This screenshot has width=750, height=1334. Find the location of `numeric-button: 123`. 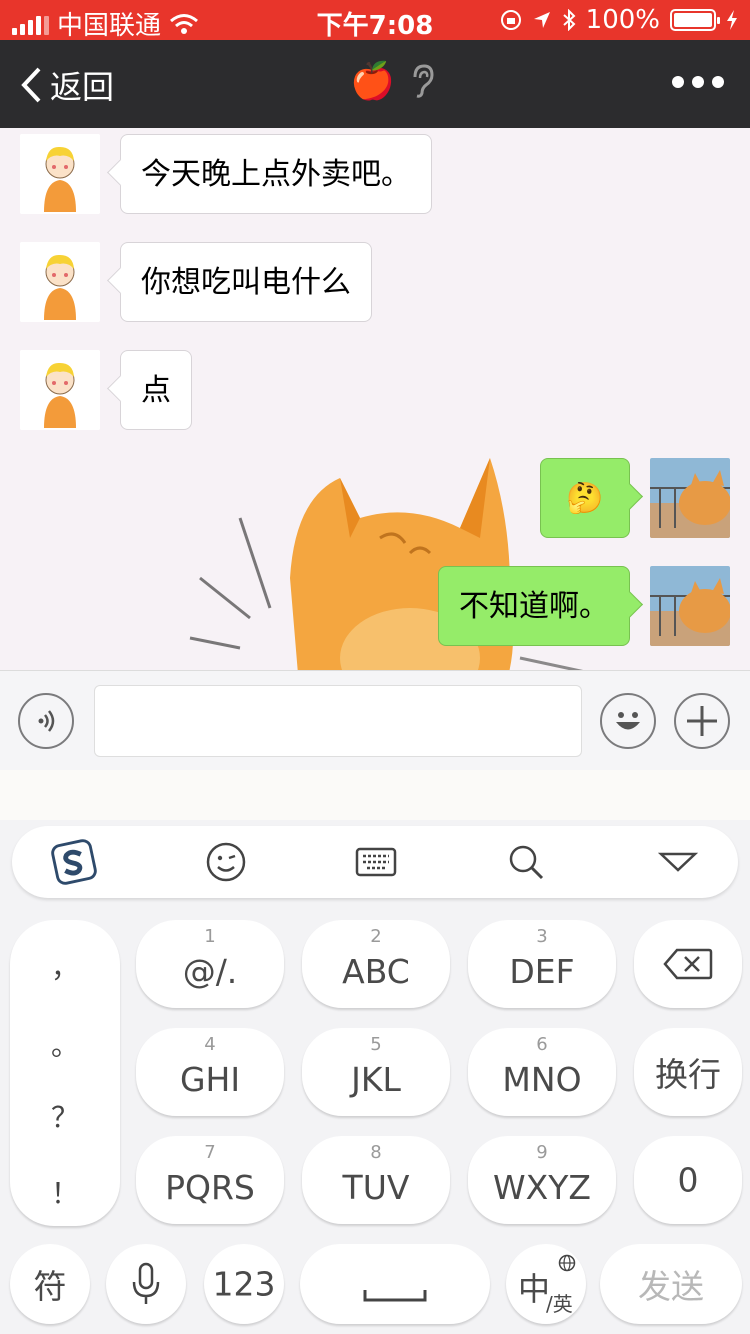

numeric-button: 123 is located at coordinates (244, 1284).